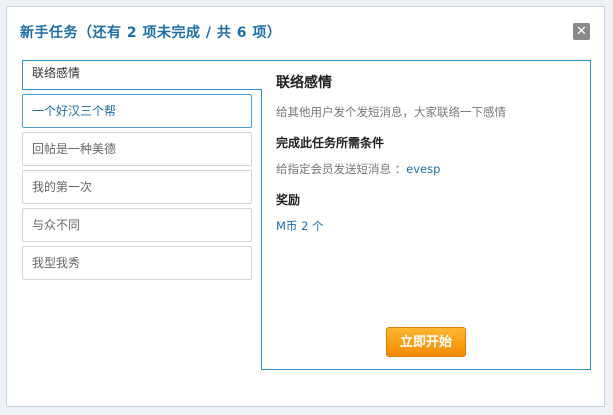  I want to click on tab-task-3: 回帖是一种美德, so click(137, 149).